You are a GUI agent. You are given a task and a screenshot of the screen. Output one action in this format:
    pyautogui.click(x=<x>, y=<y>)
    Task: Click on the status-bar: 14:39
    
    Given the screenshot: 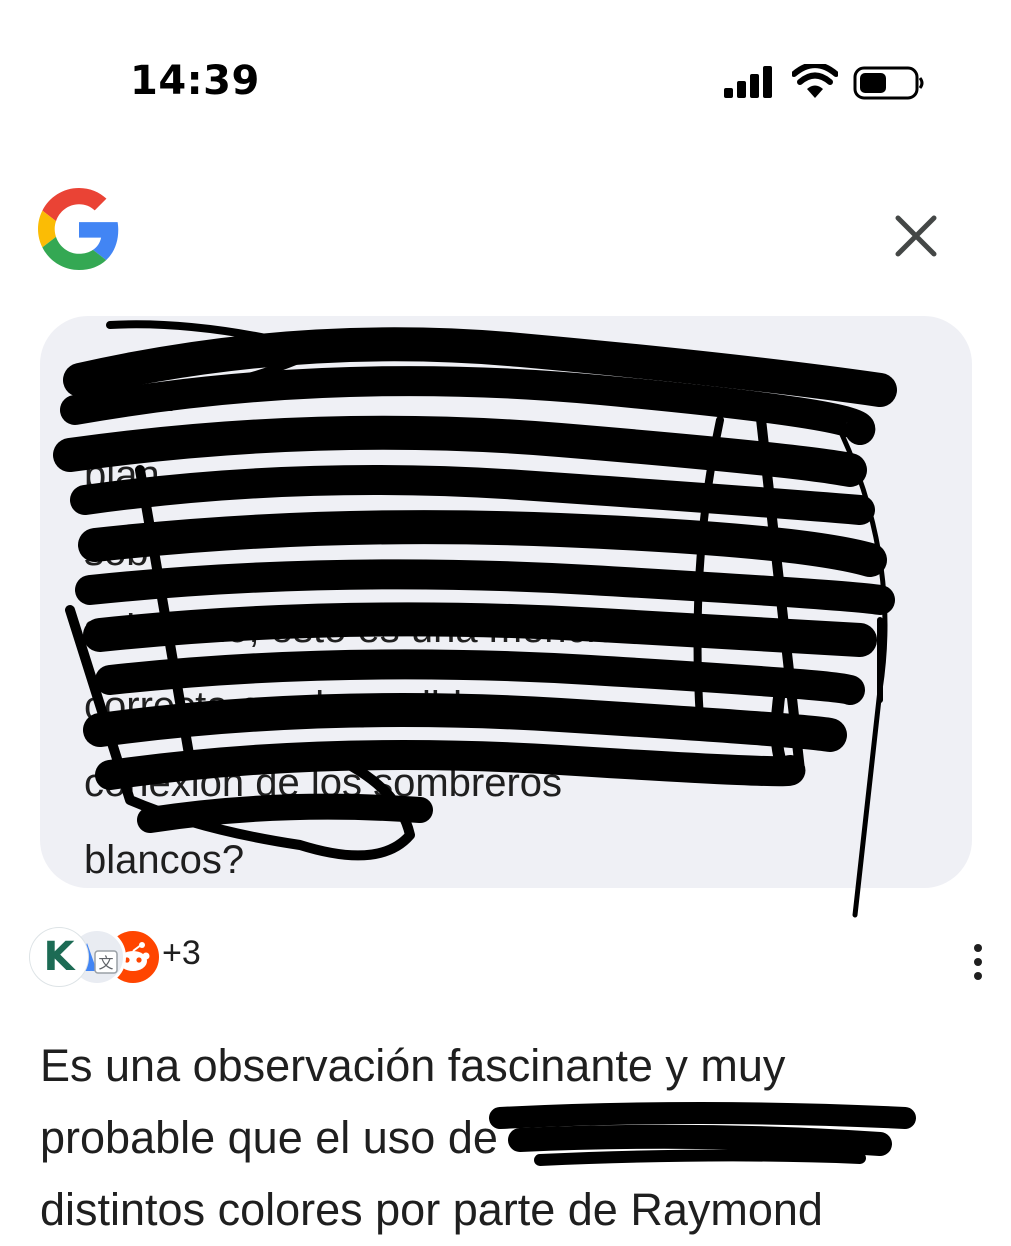 What is the action you would take?
    pyautogui.click(x=505, y=85)
    